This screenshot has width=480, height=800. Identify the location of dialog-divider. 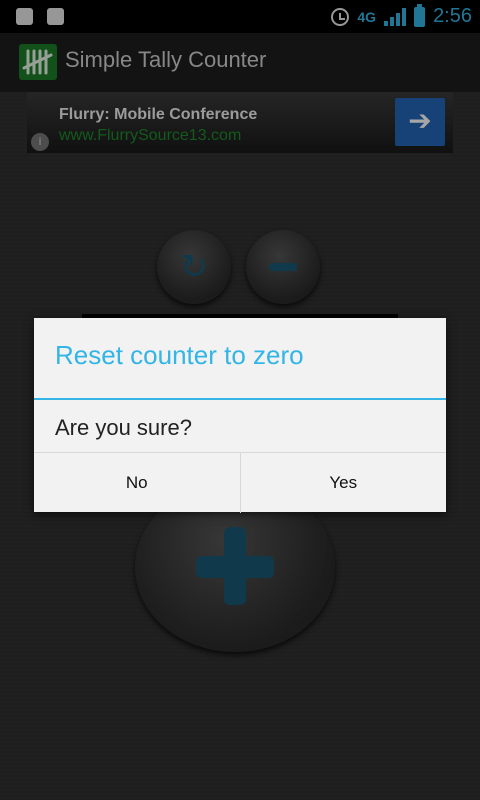
(240, 399).